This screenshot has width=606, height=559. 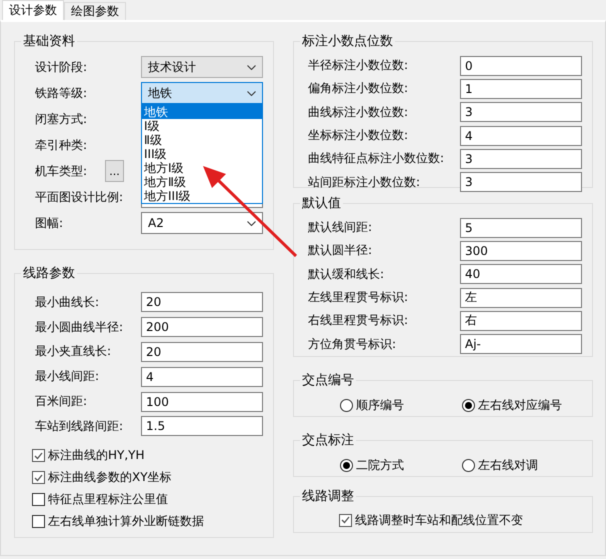 What do you see at coordinates (126, 521) in the screenshot?
I see `checkbox-label: 左右线单独计算外业断链数据` at bounding box center [126, 521].